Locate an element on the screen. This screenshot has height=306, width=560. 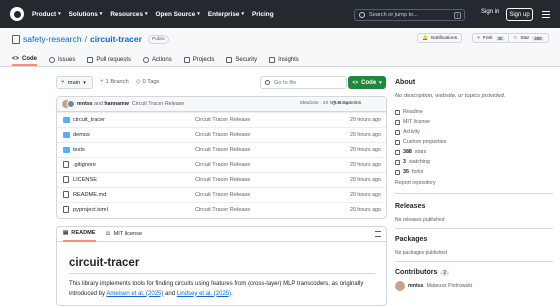
tab-issues: Issues is located at coordinates (62, 59).